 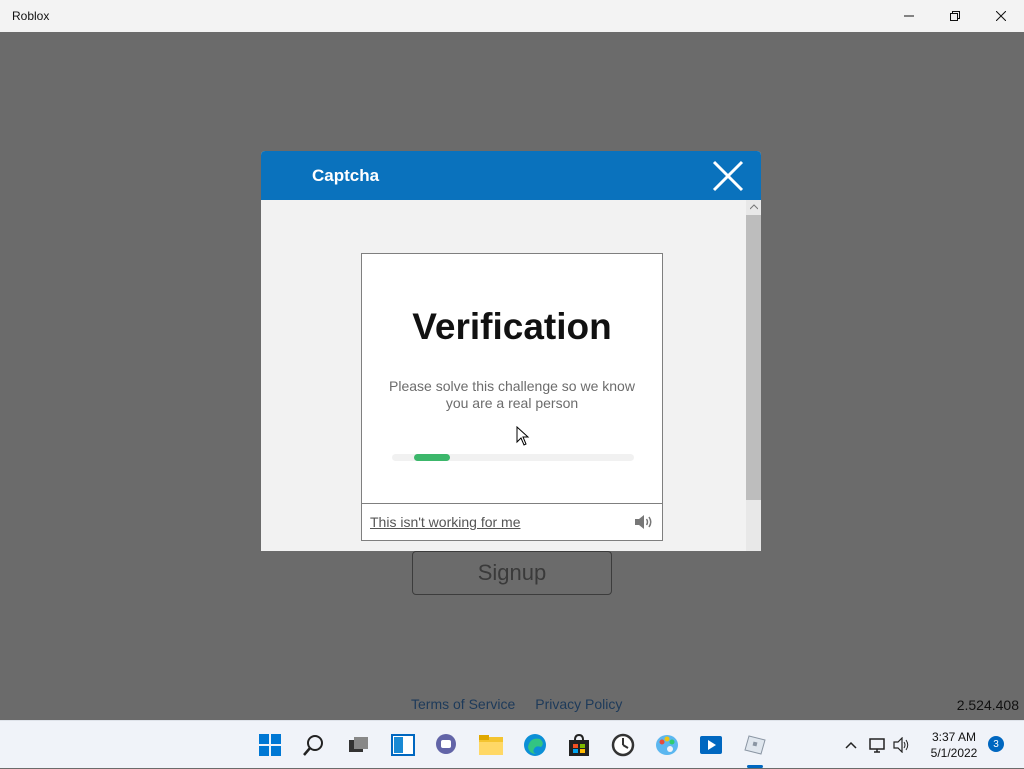 What do you see at coordinates (270, 745) in the screenshot?
I see `windows-start-icon` at bounding box center [270, 745].